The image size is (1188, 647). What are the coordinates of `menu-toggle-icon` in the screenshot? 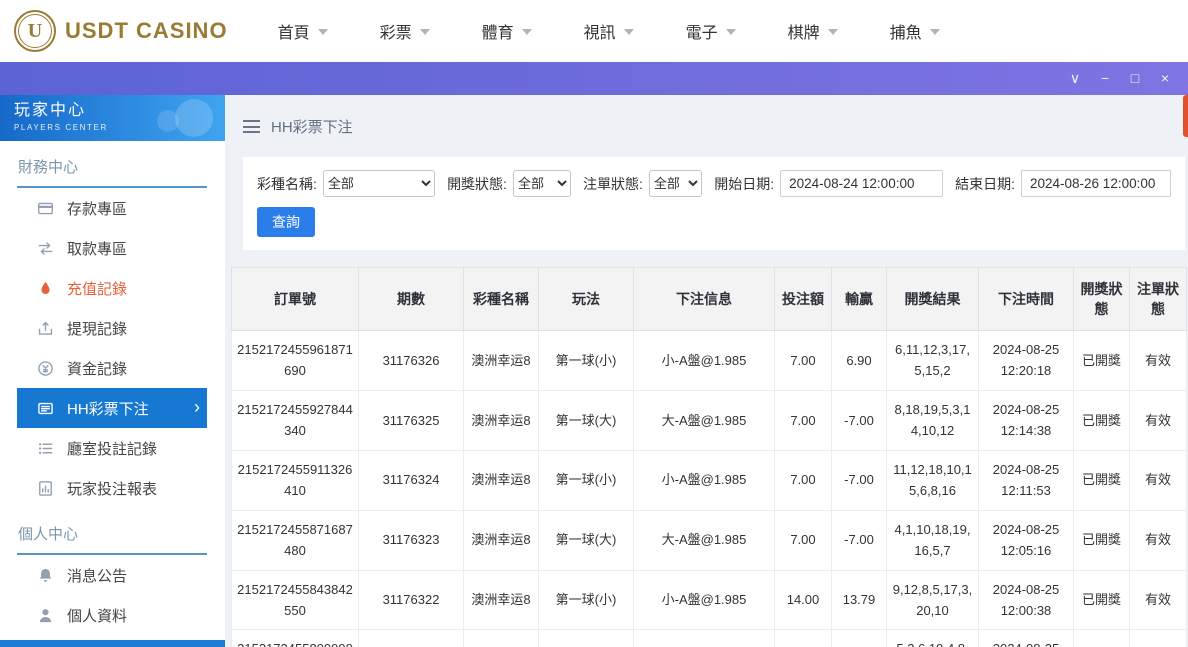 It's located at (251, 126).